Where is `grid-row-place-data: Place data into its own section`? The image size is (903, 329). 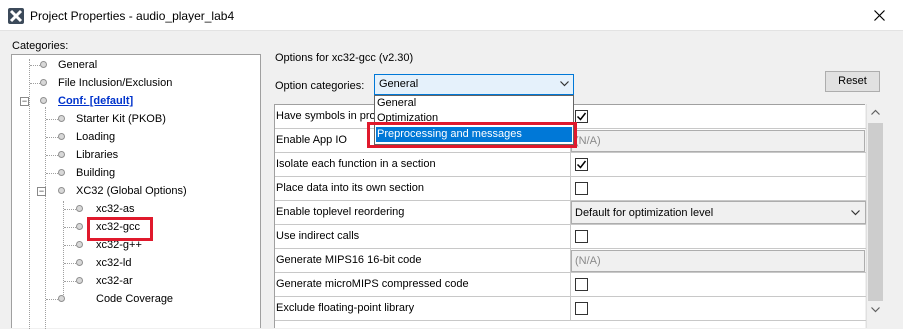 grid-row-place-data: Place data into its own section is located at coordinates (570, 189).